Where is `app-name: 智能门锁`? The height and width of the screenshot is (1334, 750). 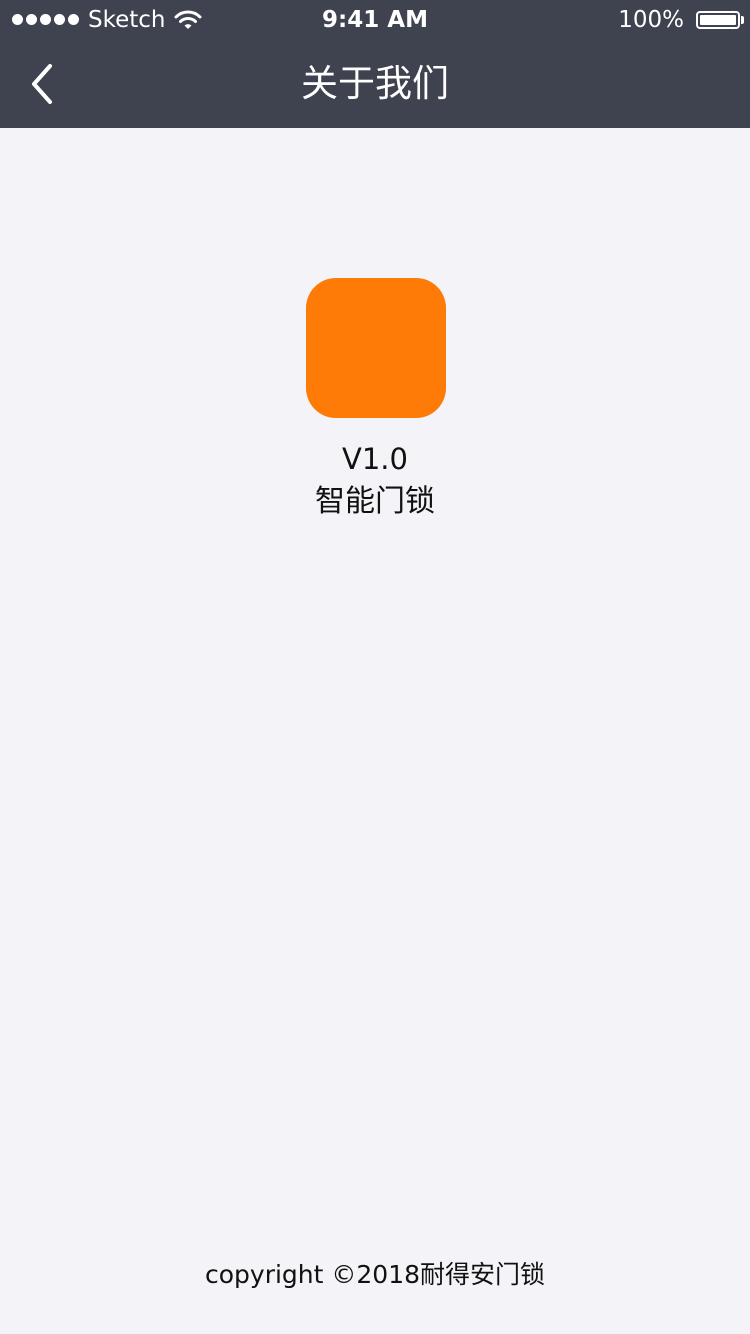 app-name: 智能门锁 is located at coordinates (375, 501).